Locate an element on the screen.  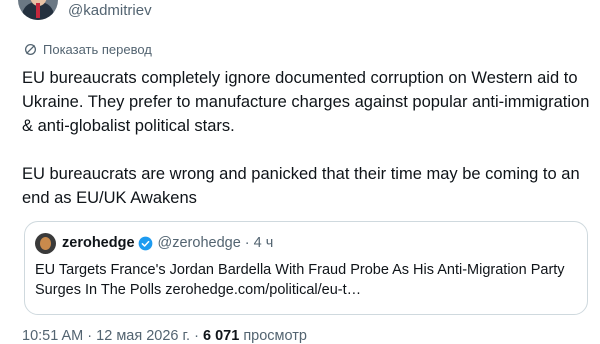
quoted-author-name: zerohedge is located at coordinates (98, 243).